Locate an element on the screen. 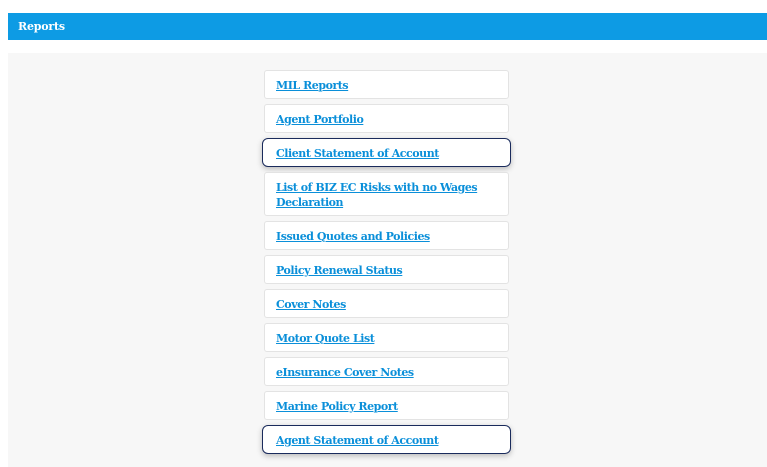 The height and width of the screenshot is (467, 767). report-link-agent-statement-of-account: Agent Statement of Account is located at coordinates (357, 440).